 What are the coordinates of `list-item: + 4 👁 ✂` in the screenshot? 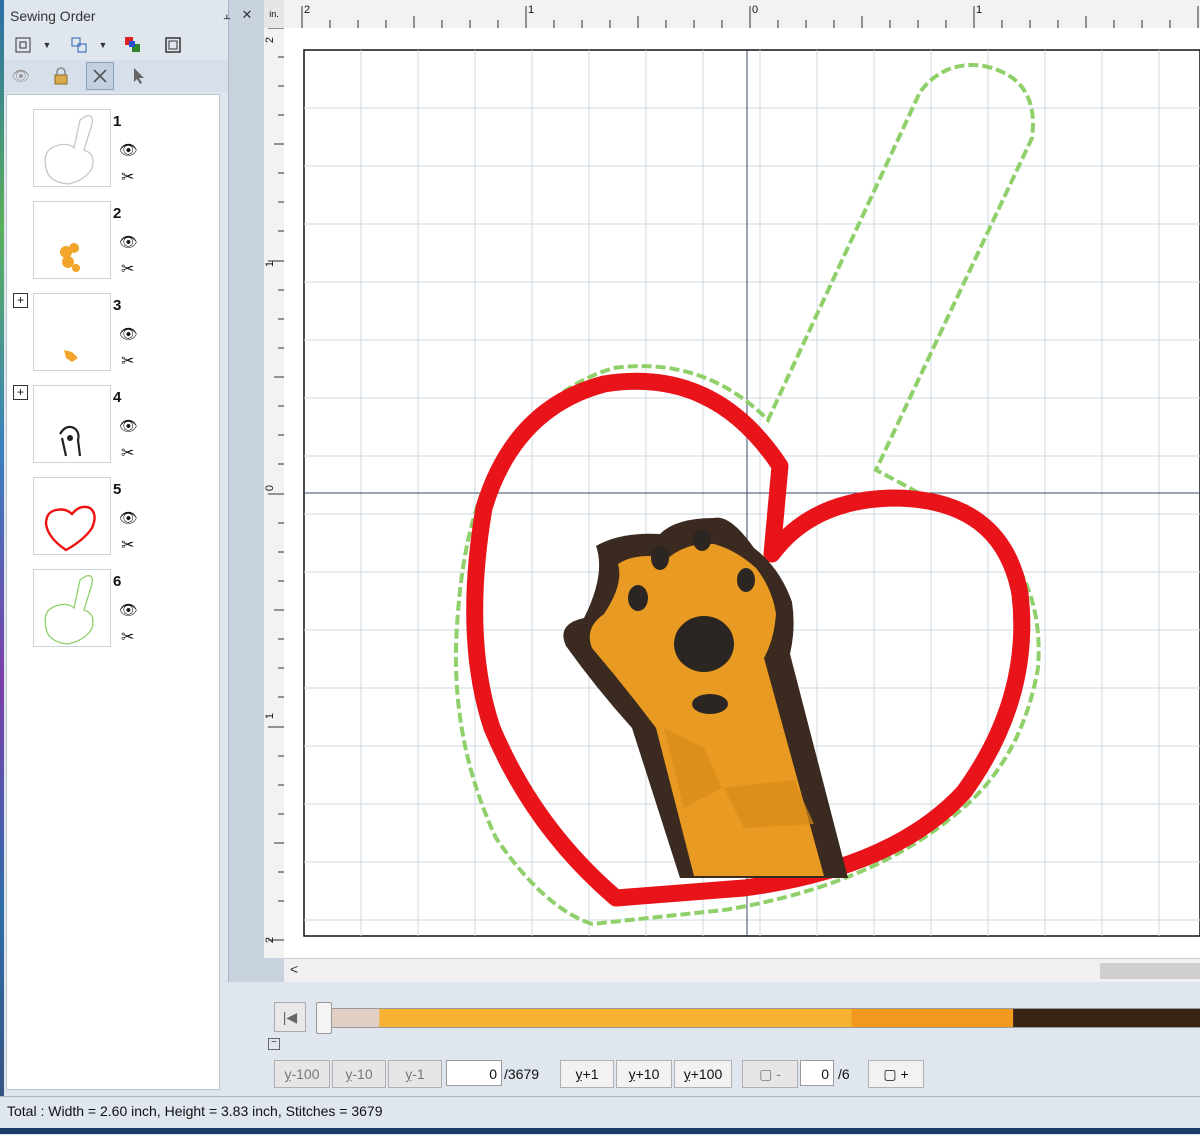 It's located at (113, 423).